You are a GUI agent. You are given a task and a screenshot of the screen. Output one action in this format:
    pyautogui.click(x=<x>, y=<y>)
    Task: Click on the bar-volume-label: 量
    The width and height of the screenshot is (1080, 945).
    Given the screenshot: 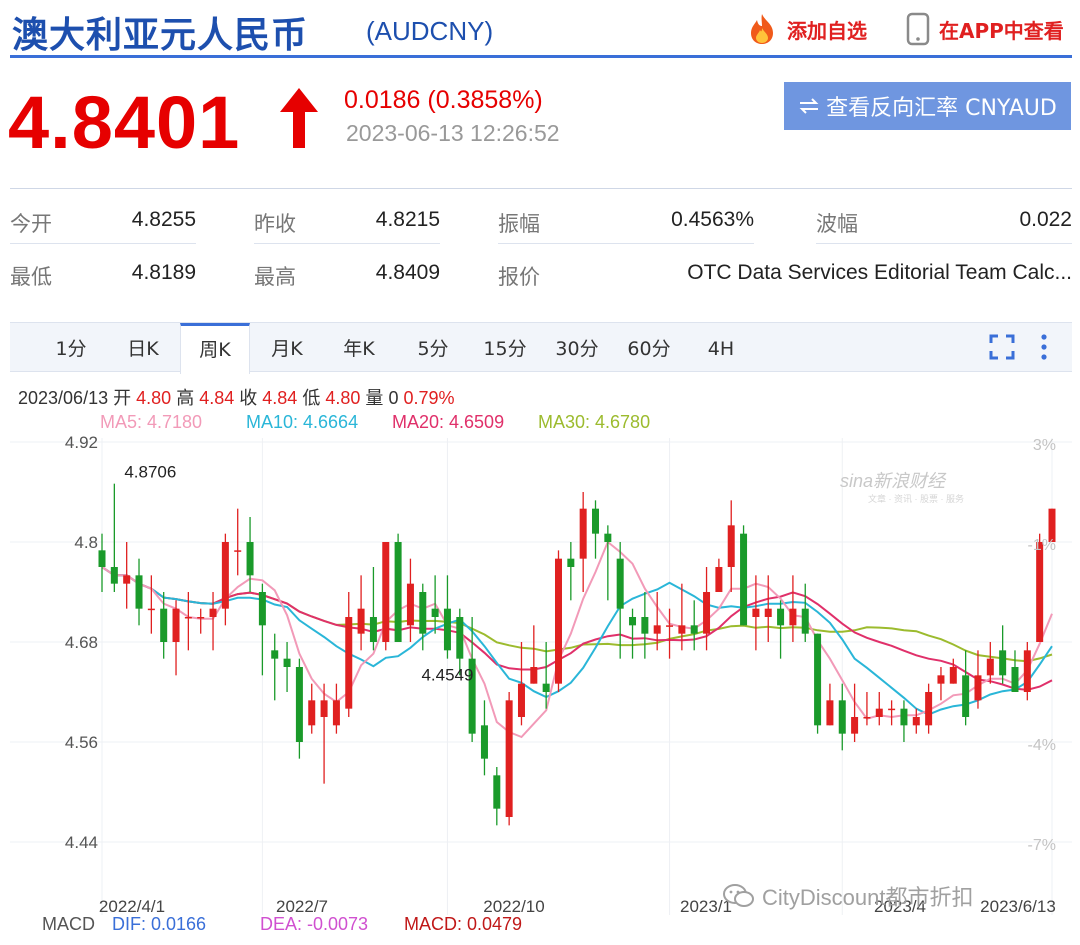 What is the action you would take?
    pyautogui.click(x=374, y=398)
    